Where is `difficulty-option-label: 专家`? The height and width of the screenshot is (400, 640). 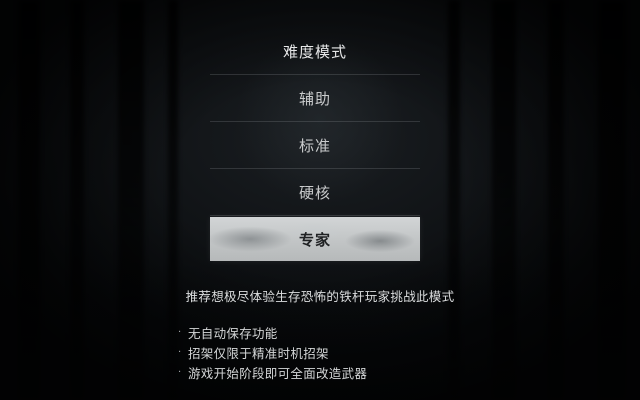 difficulty-option-label: 专家 is located at coordinates (314, 239).